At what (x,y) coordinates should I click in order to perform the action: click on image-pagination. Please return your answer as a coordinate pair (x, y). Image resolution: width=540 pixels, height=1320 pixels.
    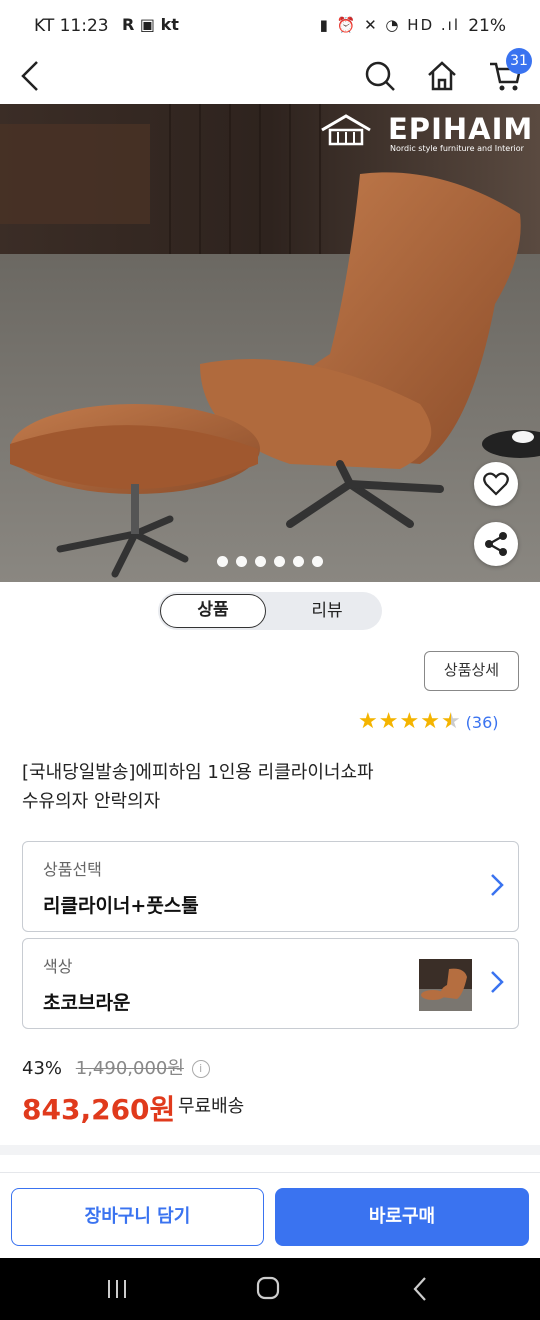
    Looking at the image, I should click on (270, 561).